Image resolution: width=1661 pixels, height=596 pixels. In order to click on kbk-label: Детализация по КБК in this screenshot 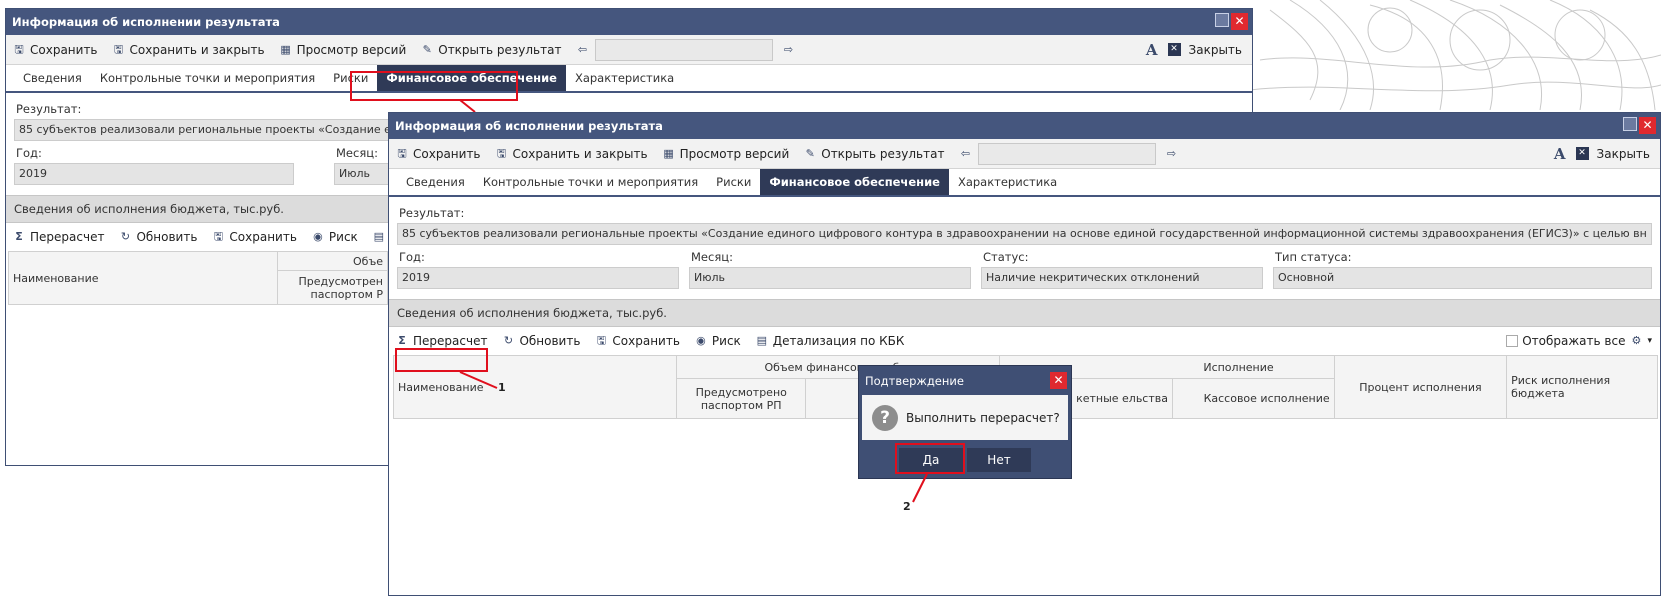, I will do `click(838, 341)`.